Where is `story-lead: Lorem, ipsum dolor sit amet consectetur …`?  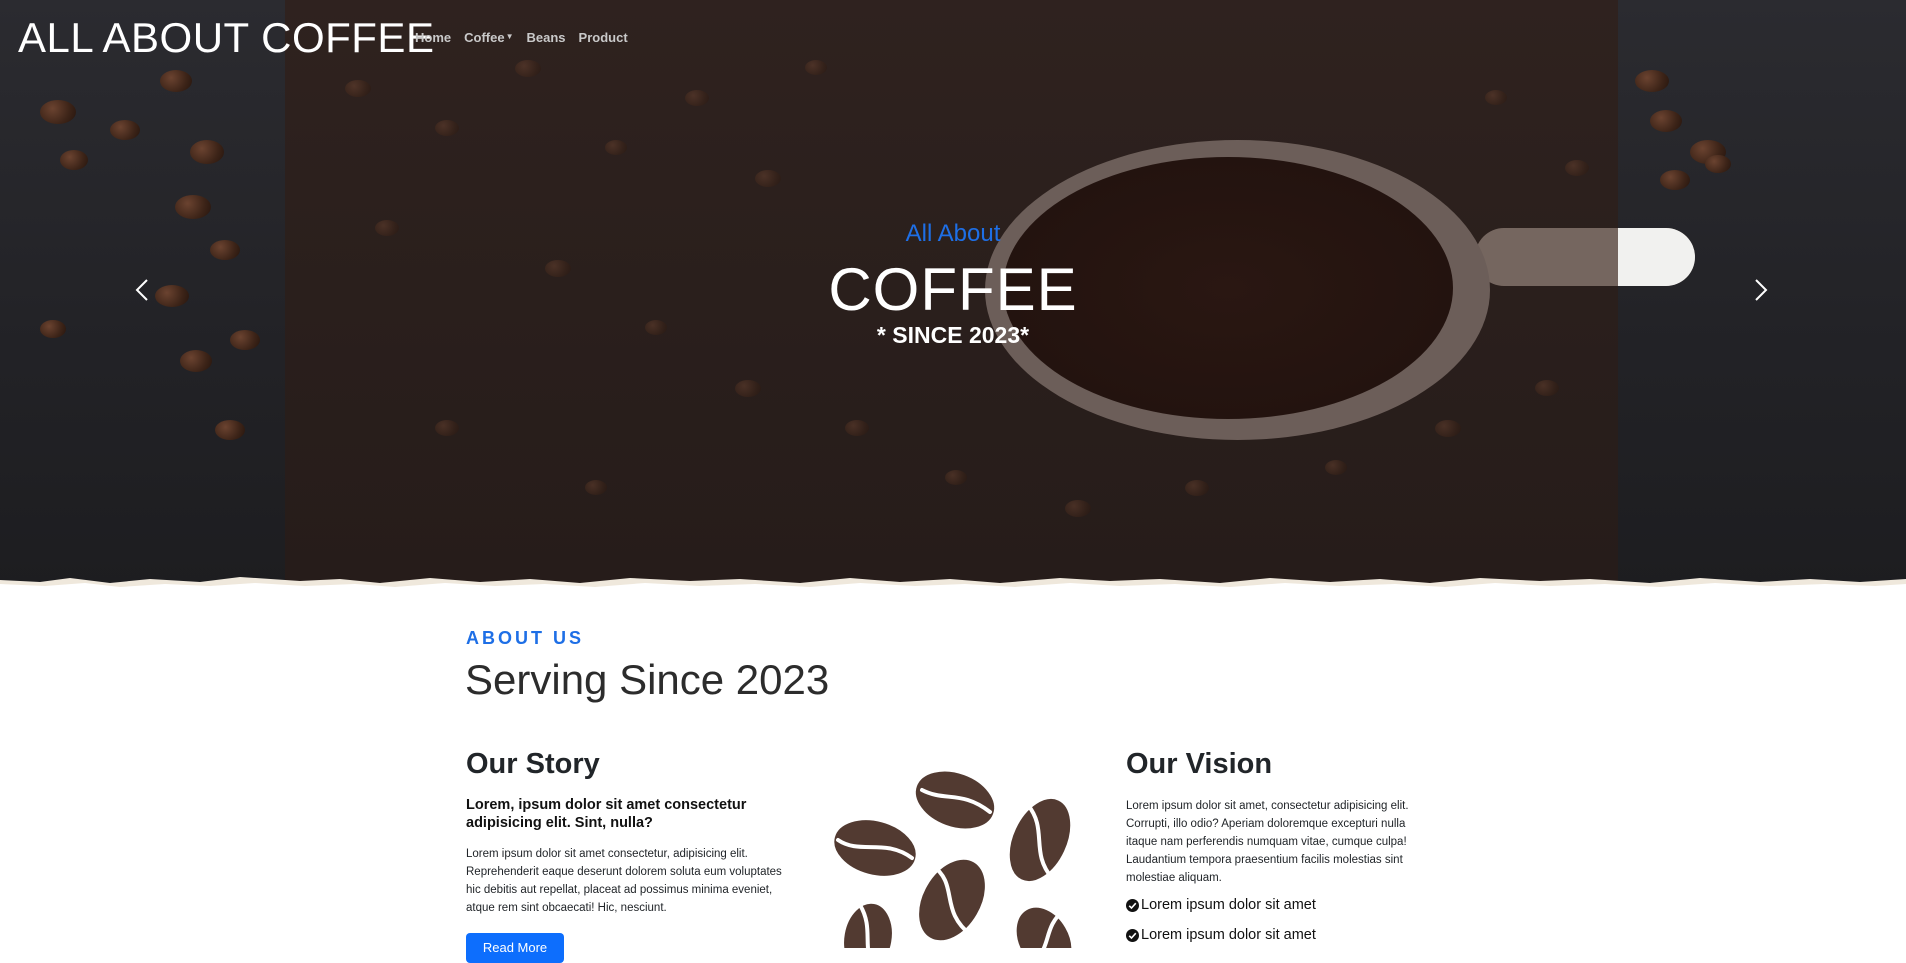
story-lead: Lorem, ipsum dolor sit amet consectetur … is located at coordinates (606, 814).